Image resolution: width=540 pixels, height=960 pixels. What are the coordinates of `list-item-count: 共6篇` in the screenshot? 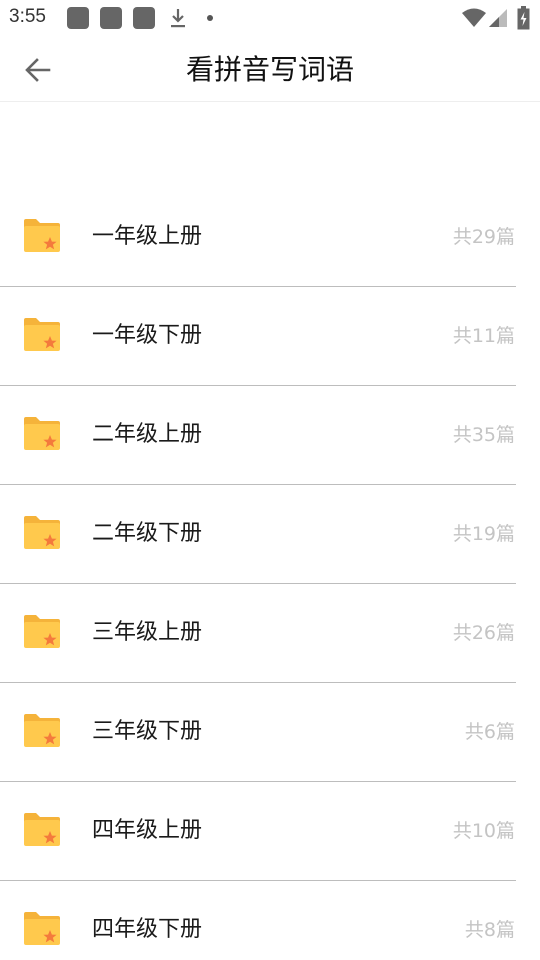 It's located at (489, 732).